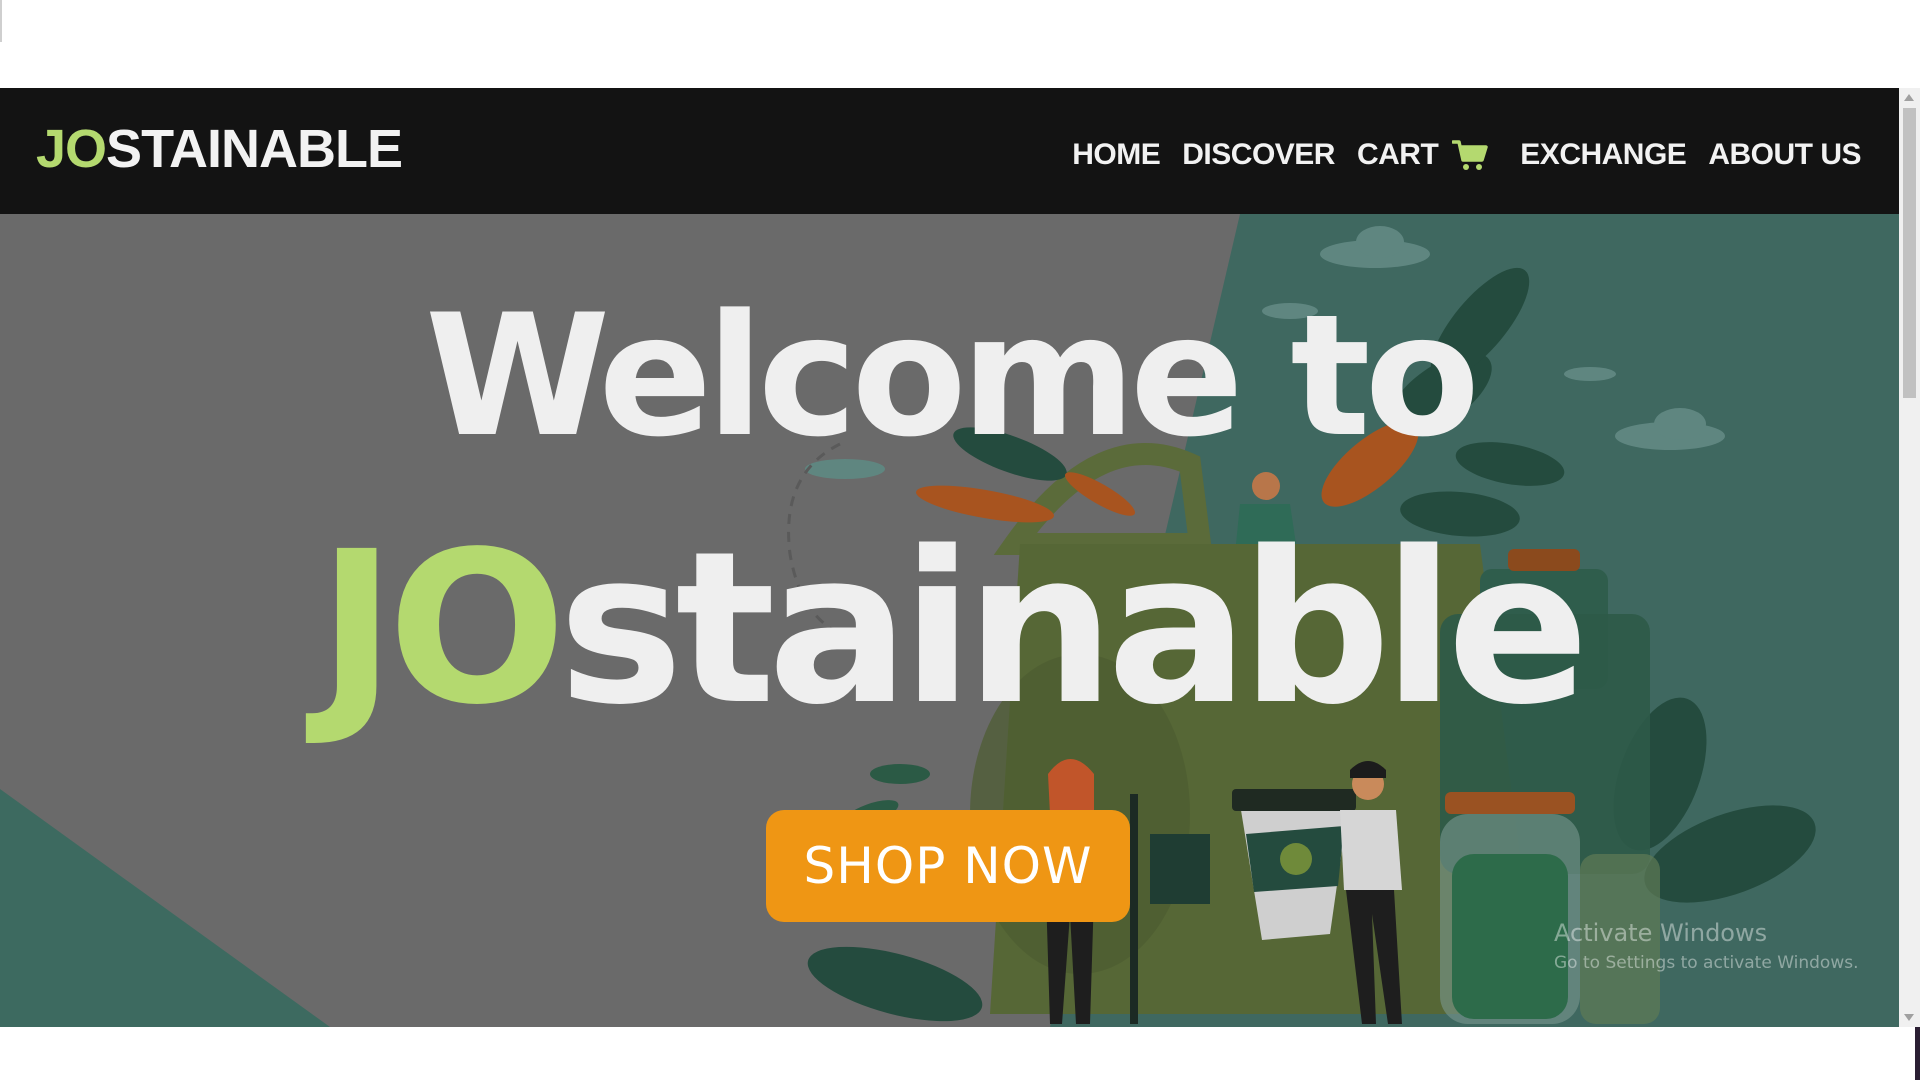 This screenshot has height=1080, width=1920. Describe the element at coordinates (254, 149) in the screenshot. I see `logo-rest: STAINABLE` at that location.